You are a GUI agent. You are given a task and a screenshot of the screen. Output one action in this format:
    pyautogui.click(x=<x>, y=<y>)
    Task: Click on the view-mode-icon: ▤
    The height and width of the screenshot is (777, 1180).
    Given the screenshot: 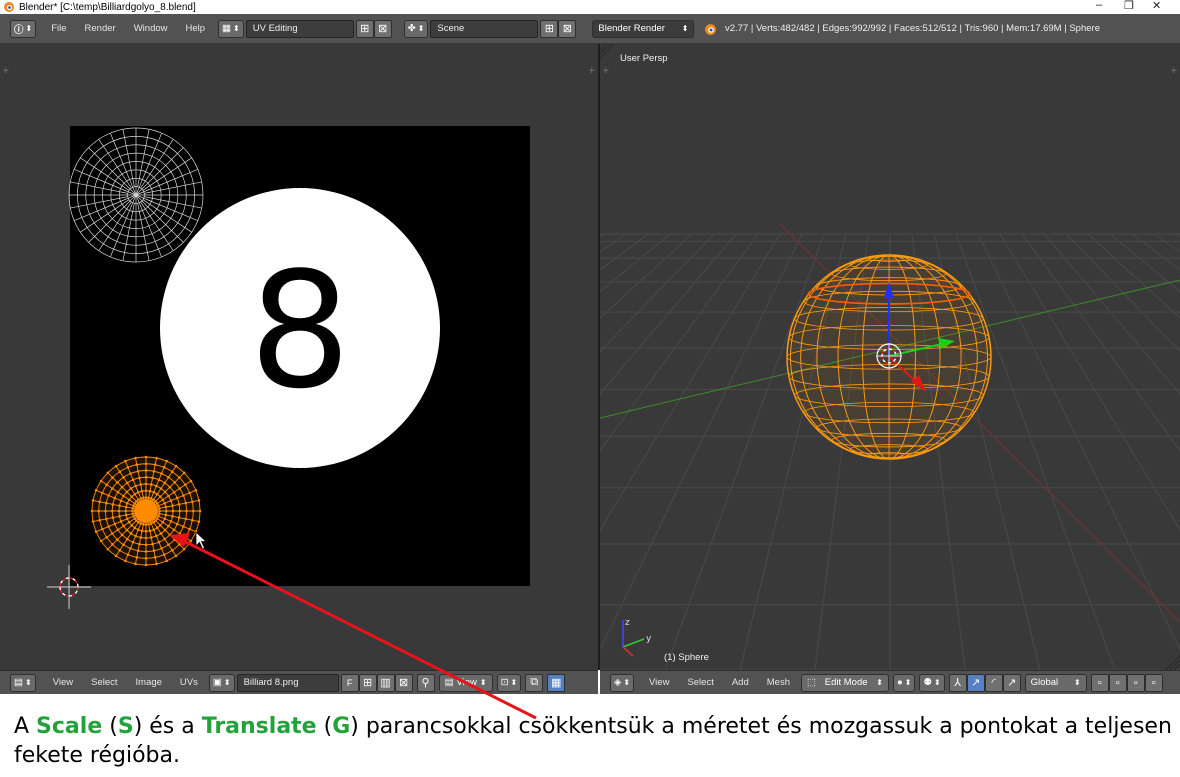 What is the action you would take?
    pyautogui.click(x=449, y=682)
    